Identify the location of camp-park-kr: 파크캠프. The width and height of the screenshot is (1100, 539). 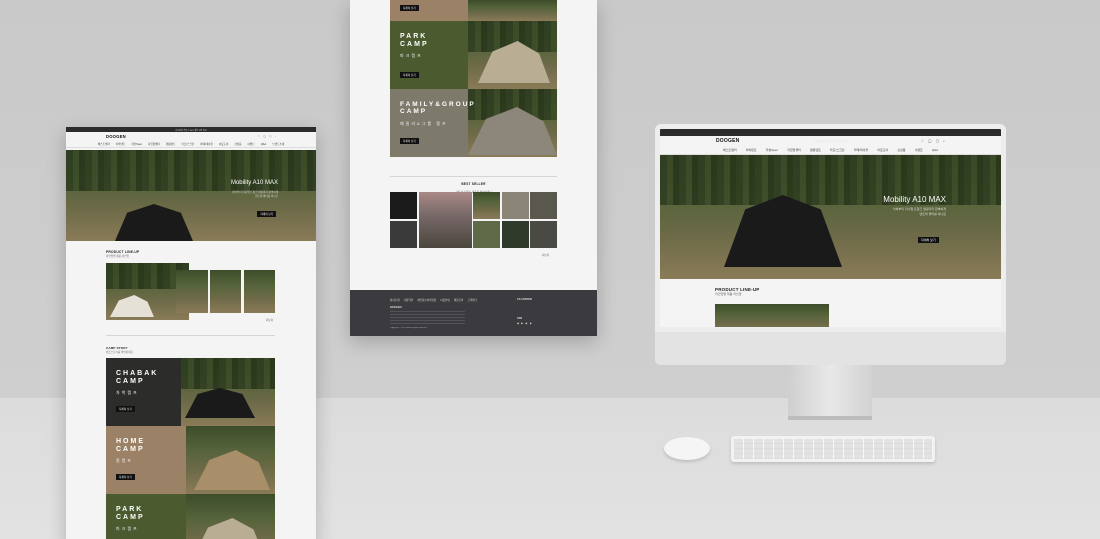
(127, 528).